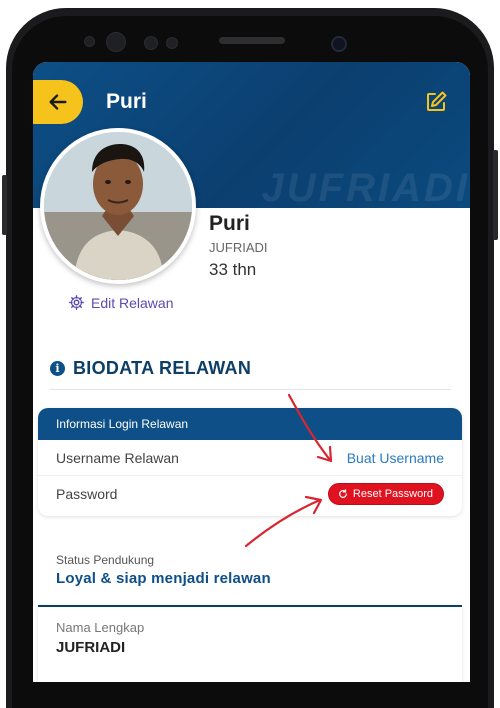 This screenshot has height=708, width=500. What do you see at coordinates (395, 458) in the screenshot?
I see `create-username-link: Buat Username` at bounding box center [395, 458].